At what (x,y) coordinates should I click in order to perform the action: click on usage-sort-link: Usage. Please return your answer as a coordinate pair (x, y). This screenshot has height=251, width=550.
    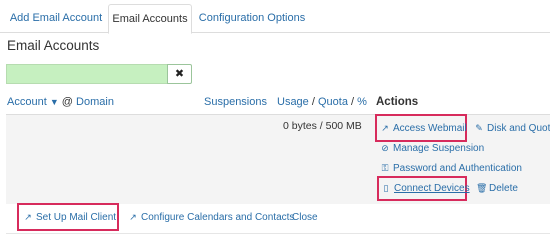
    Looking at the image, I should click on (293, 102).